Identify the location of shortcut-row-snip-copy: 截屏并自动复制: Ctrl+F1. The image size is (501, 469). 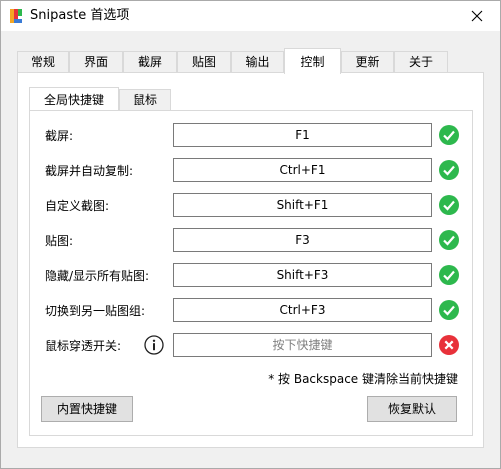
(252, 171).